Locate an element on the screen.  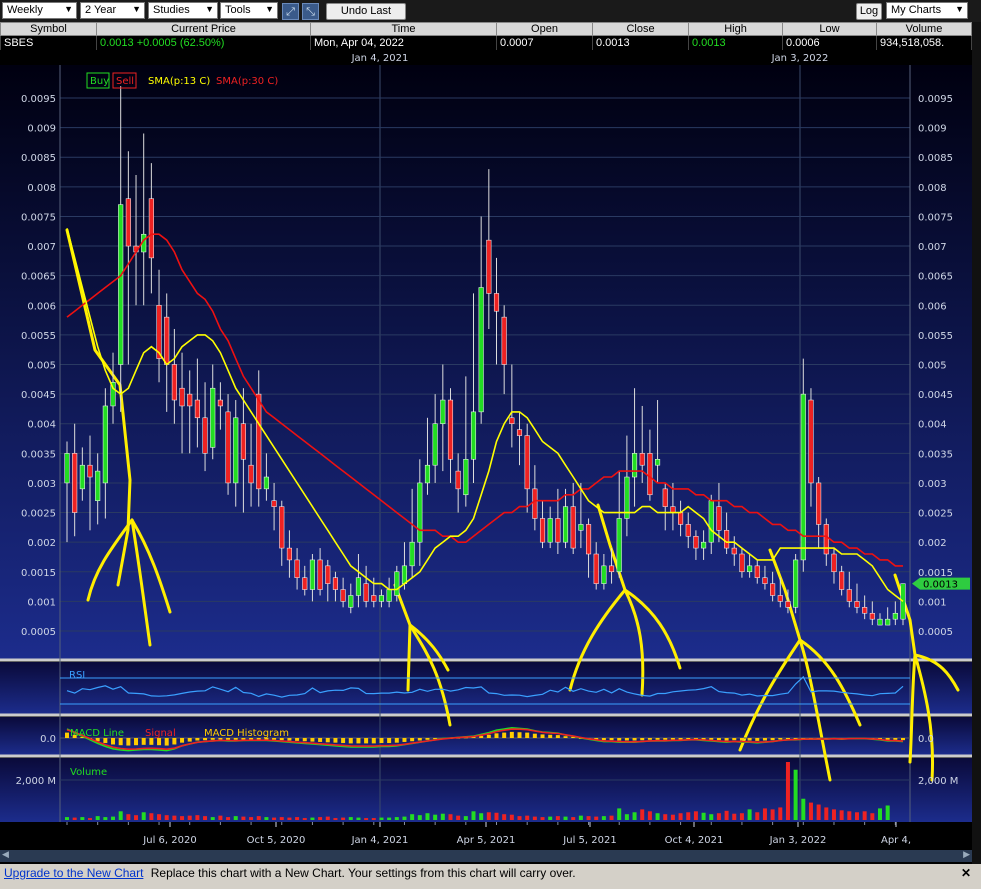
y-tick-label-right: 0.0035 is located at coordinates (935, 454).